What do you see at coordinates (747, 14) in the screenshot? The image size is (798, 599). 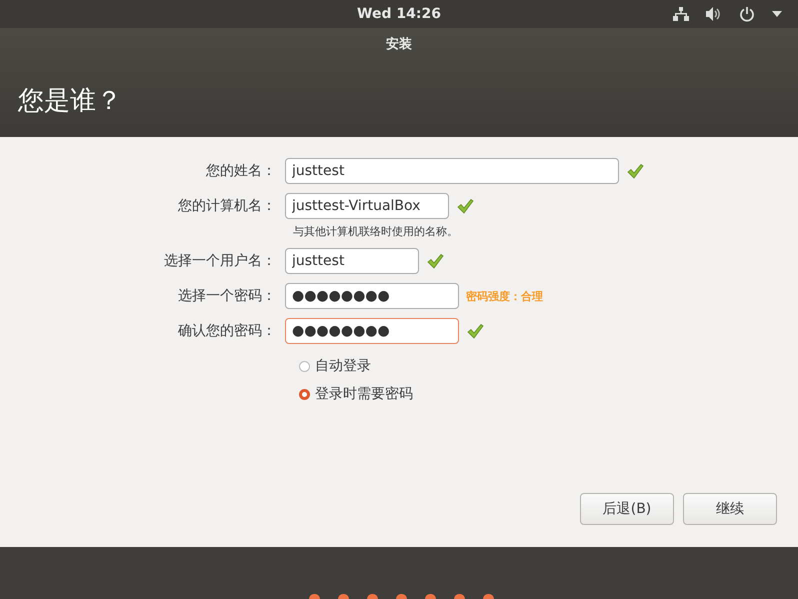 I see `power-icon` at bounding box center [747, 14].